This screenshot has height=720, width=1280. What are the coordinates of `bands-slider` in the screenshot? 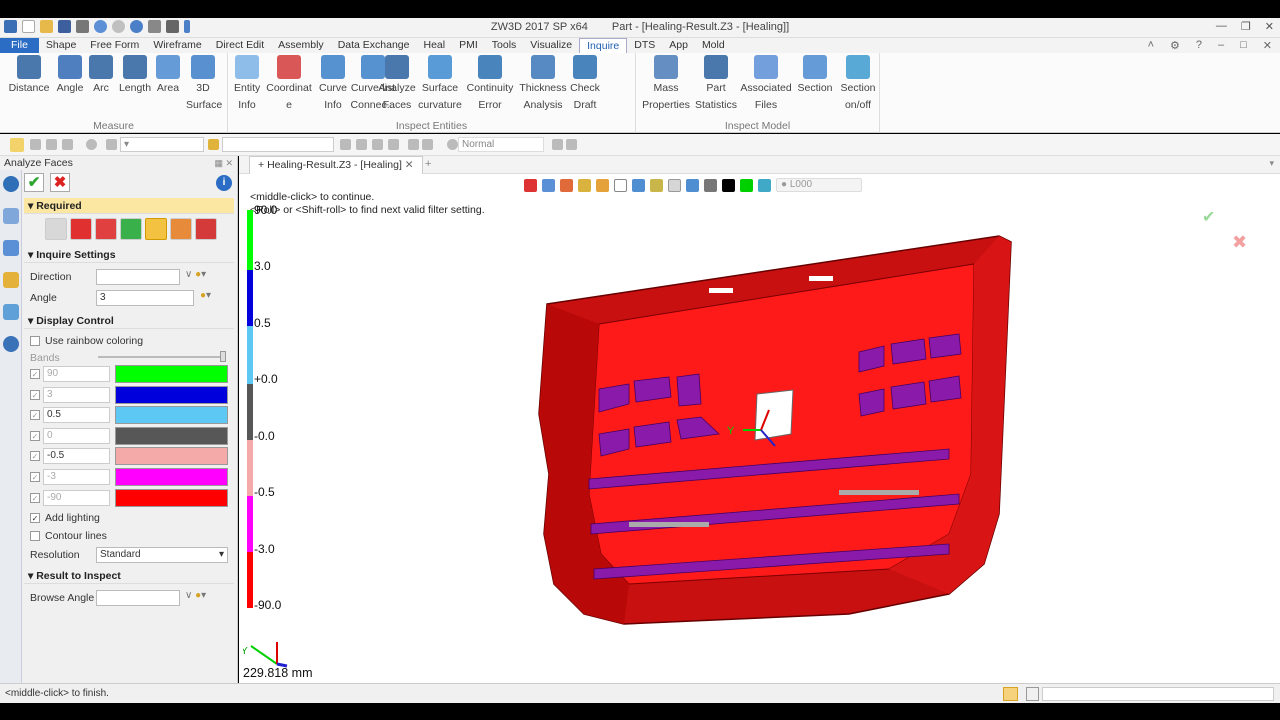 It's located at (162, 357).